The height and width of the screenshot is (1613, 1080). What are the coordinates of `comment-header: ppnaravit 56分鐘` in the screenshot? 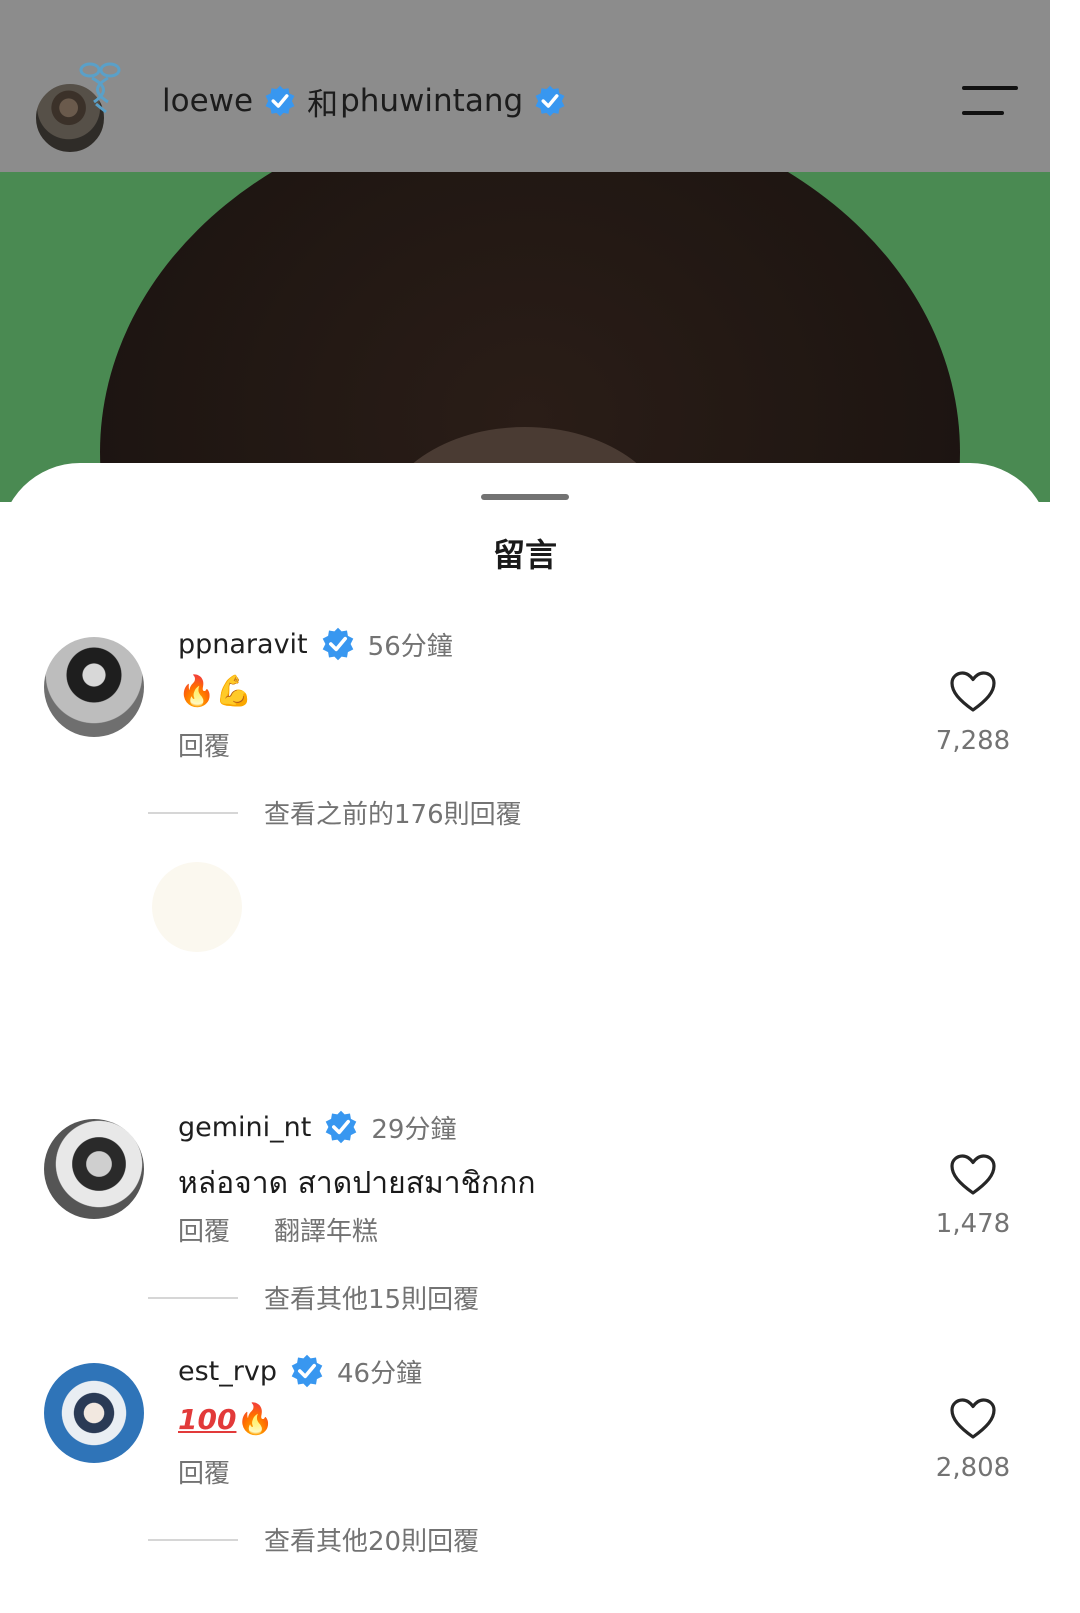 It's located at (315, 644).